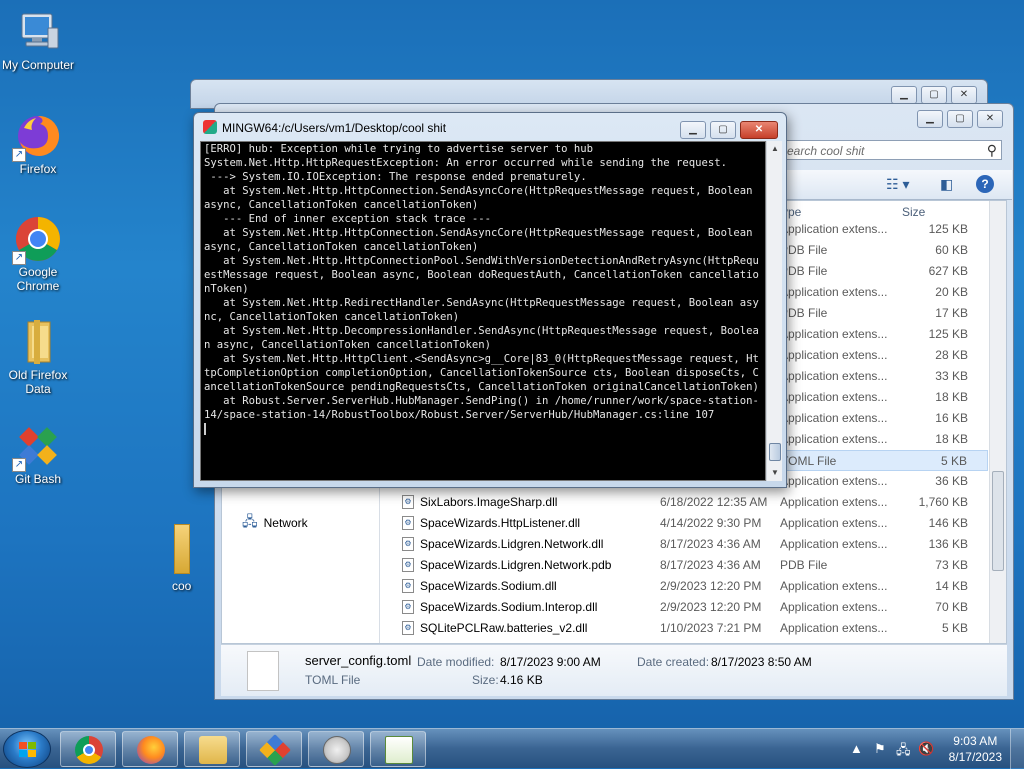 This screenshot has height=769, width=1024. Describe the element at coordinates (38, 32) in the screenshot. I see `computer-icon` at that location.